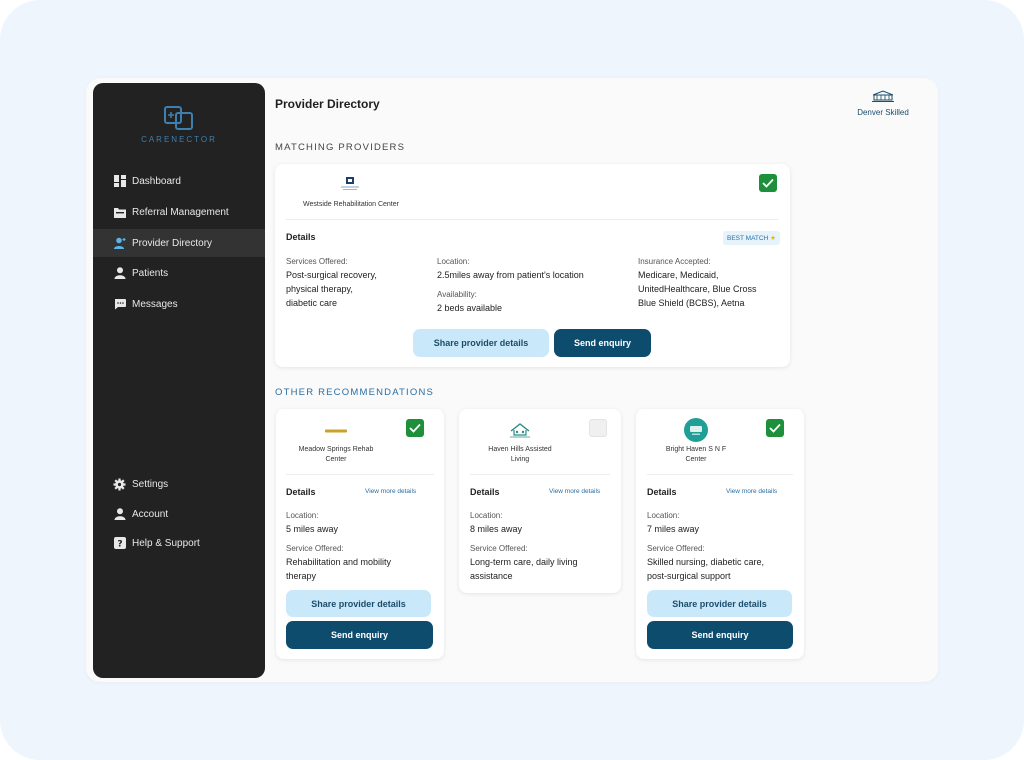 Image resolution: width=1024 pixels, height=760 pixels. Describe the element at coordinates (351, 204) in the screenshot. I see `provider-name: Westside Rehabilitation Center` at that location.